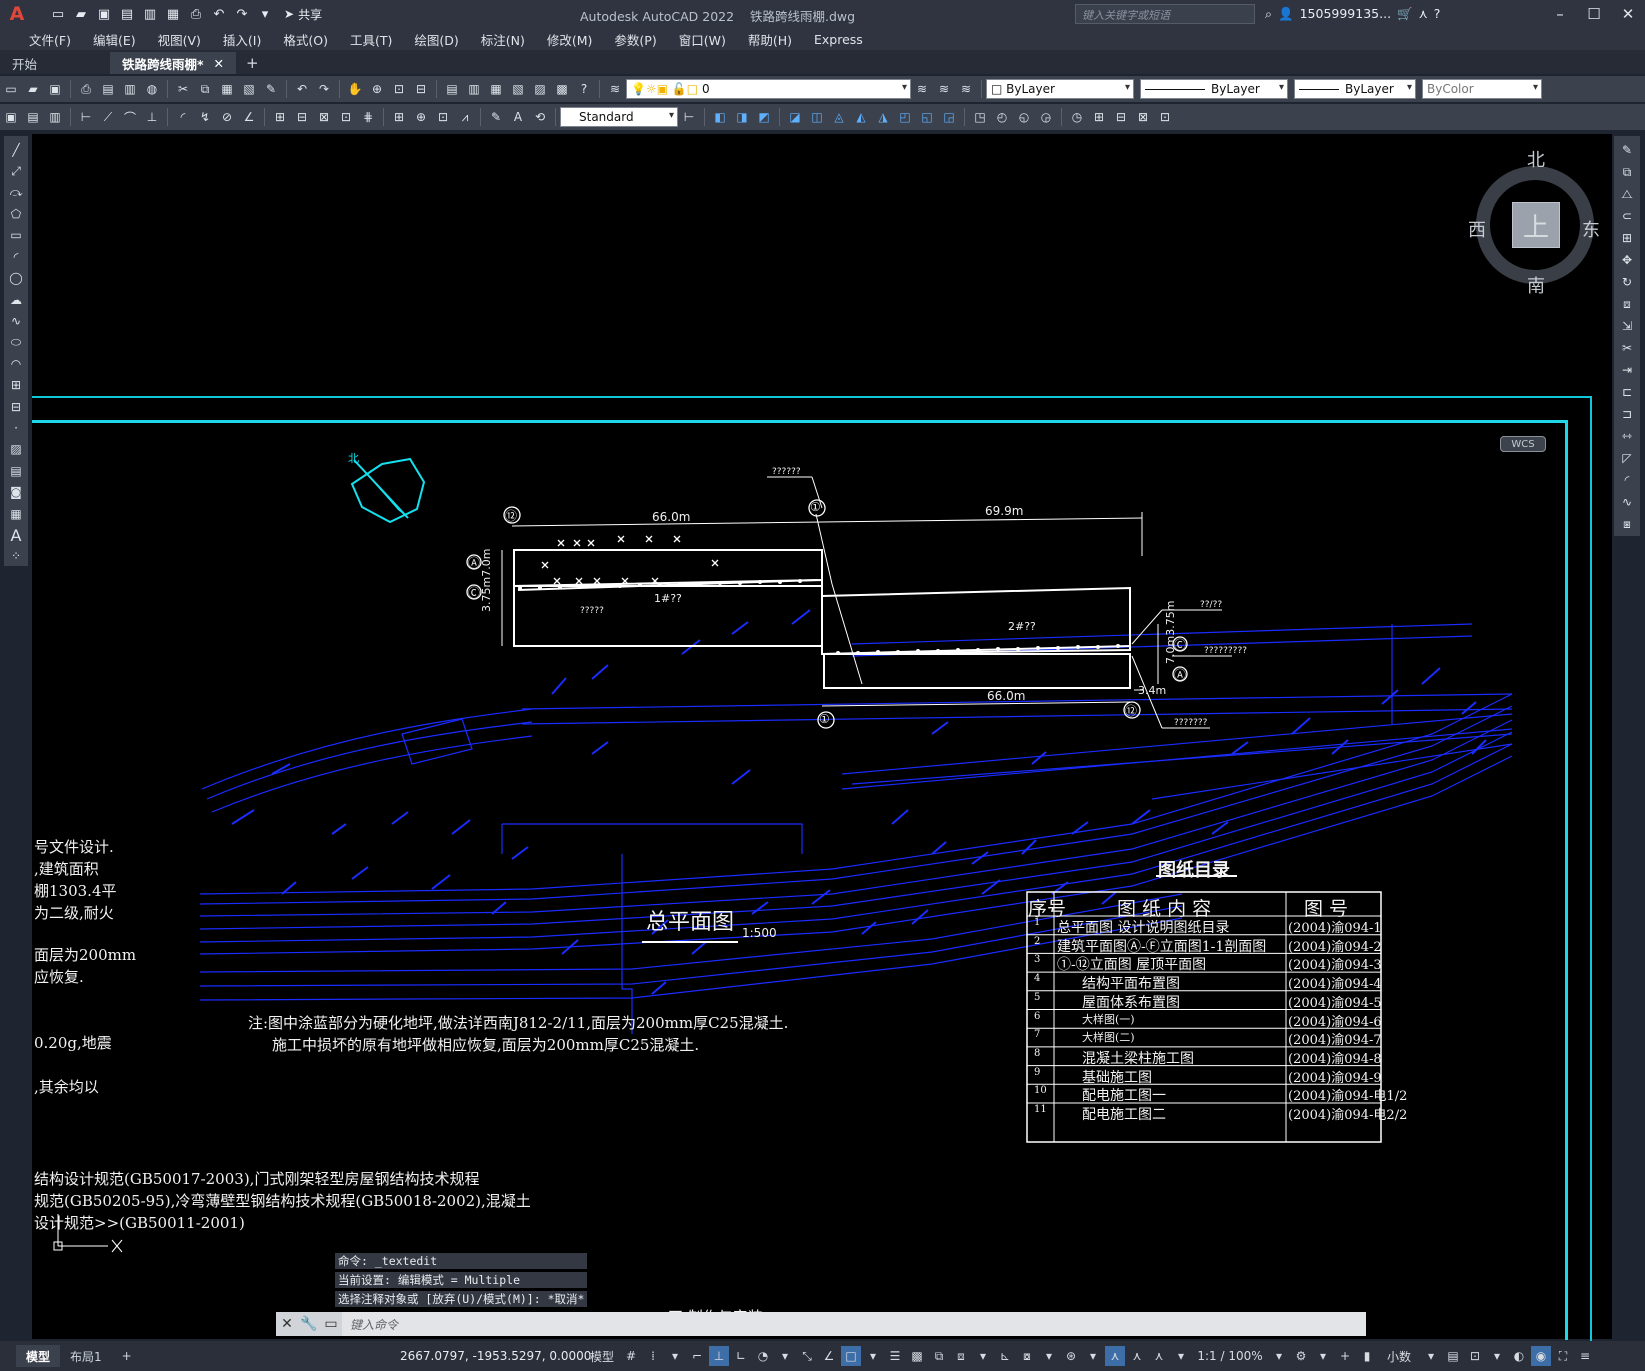  Describe the element at coordinates (764, 117) in the screenshot. I see `solid-cone-icon: ◩` at that location.